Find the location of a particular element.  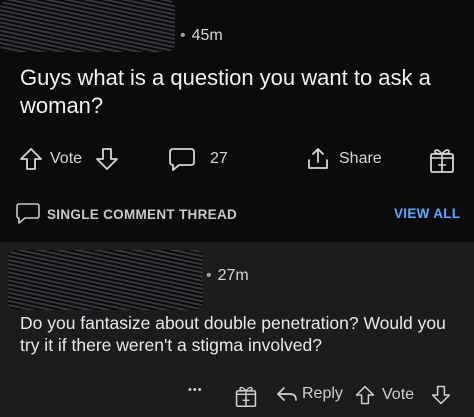

reply-label: Reply is located at coordinates (322, 393).